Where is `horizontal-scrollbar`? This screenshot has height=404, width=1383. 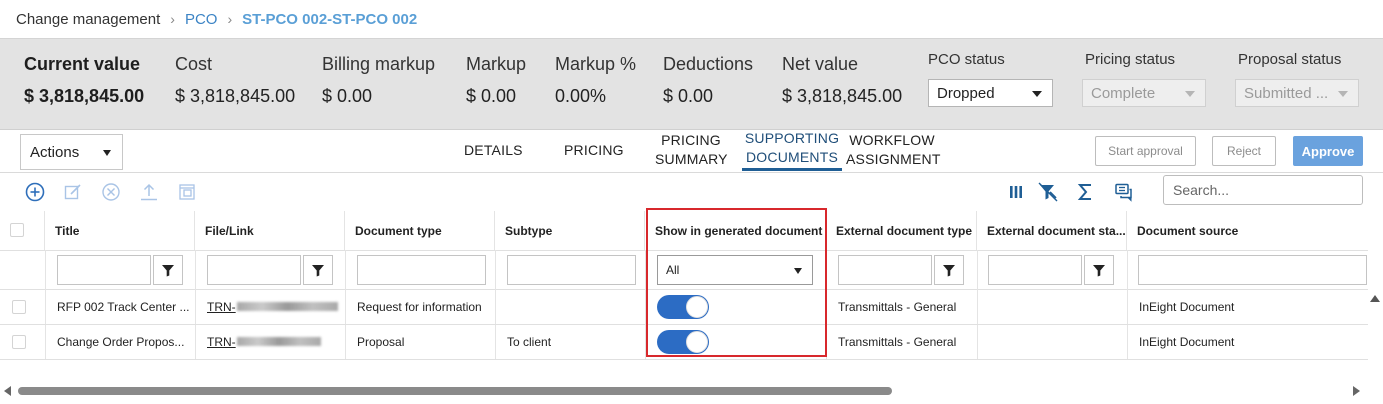
horizontal-scrollbar is located at coordinates (684, 390).